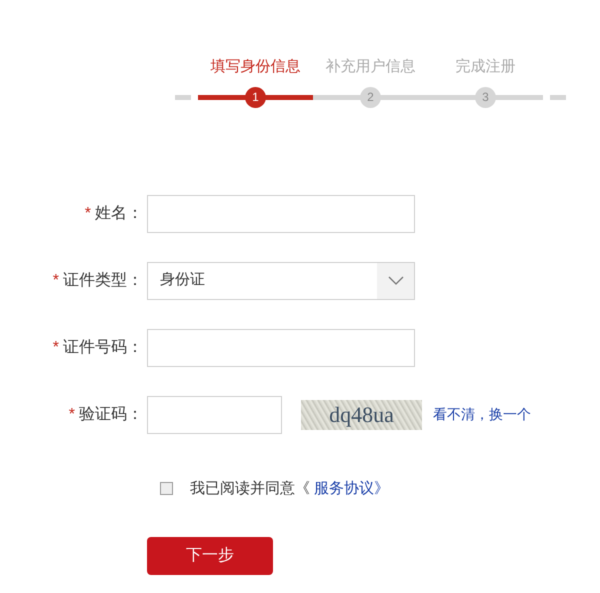 Image resolution: width=600 pixels, height=593 pixels. What do you see at coordinates (250, 488) in the screenshot?
I see `agreement-text: 我已阅读并同意《` at bounding box center [250, 488].